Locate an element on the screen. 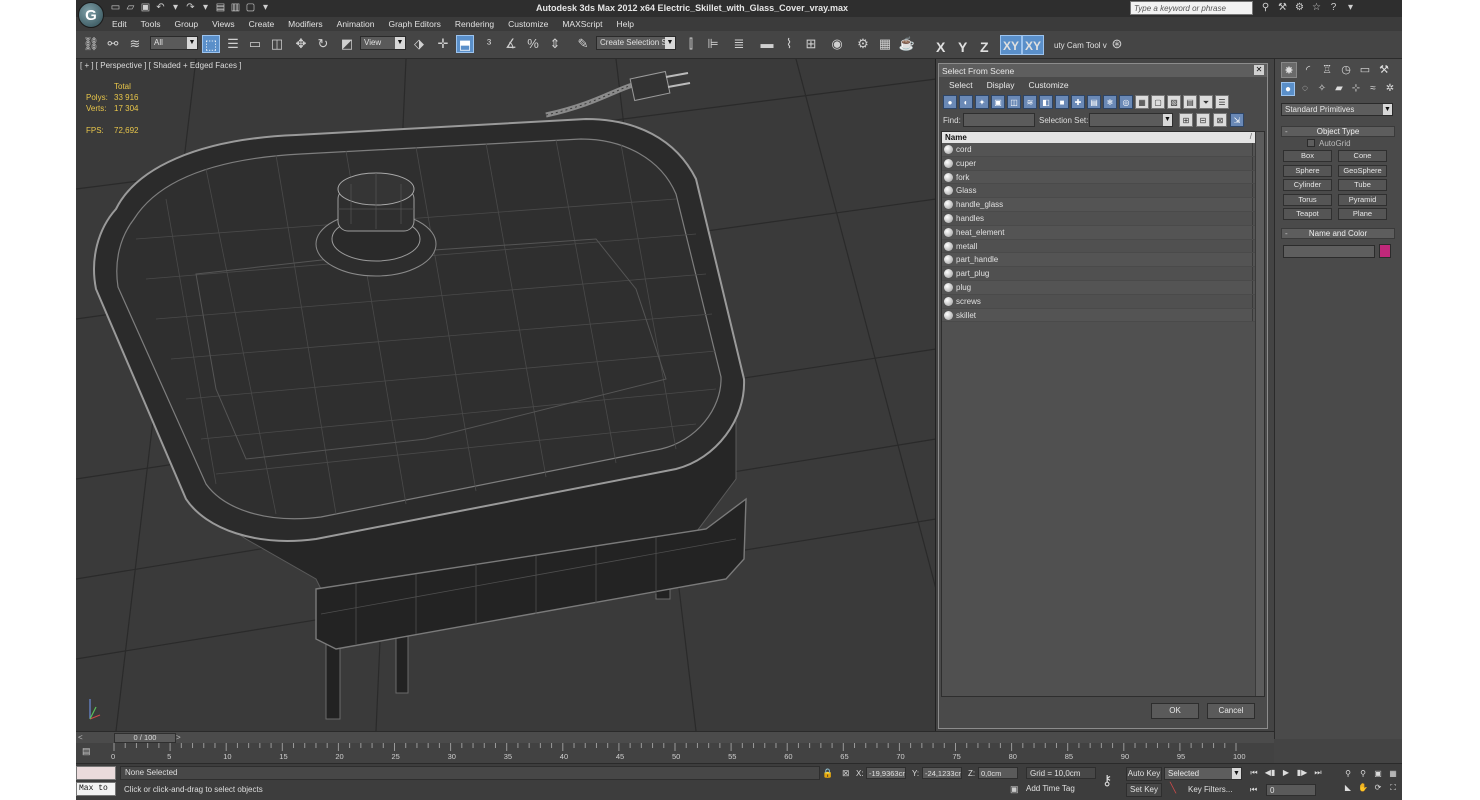 Image resolution: width=1480 pixels, height=800 pixels. select-by-name-icon: ☰ is located at coordinates (233, 44).